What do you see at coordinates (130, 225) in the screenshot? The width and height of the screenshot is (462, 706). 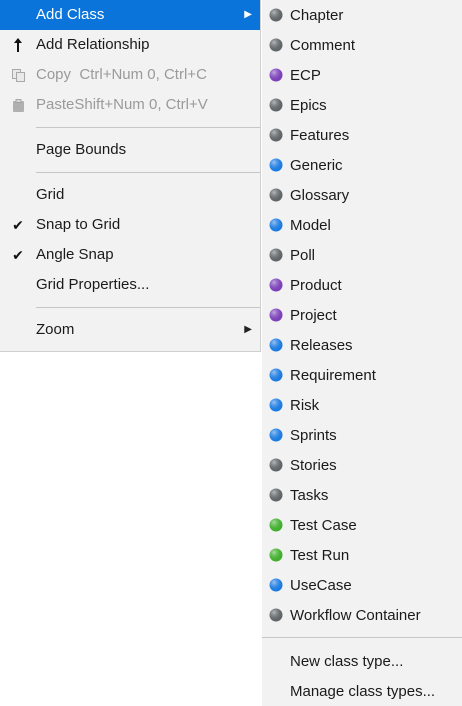 I see `menu-item-snap-to-grid: ✔ Snap to Grid` at bounding box center [130, 225].